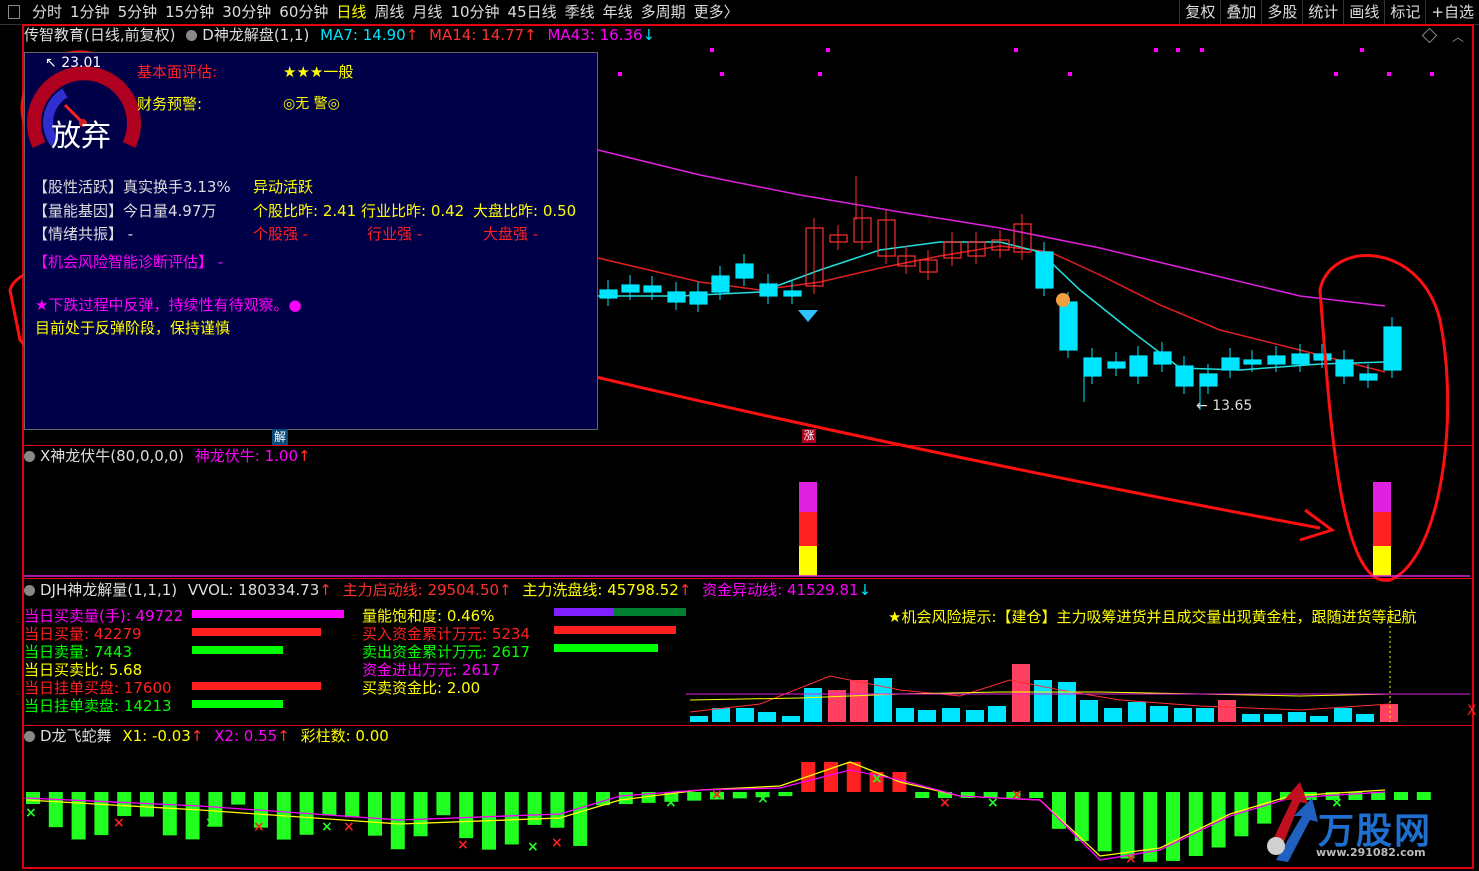 This screenshot has width=1479, height=871. What do you see at coordinates (246, 736) in the screenshot?
I see `x2-value: X2: 0.55` at bounding box center [246, 736].